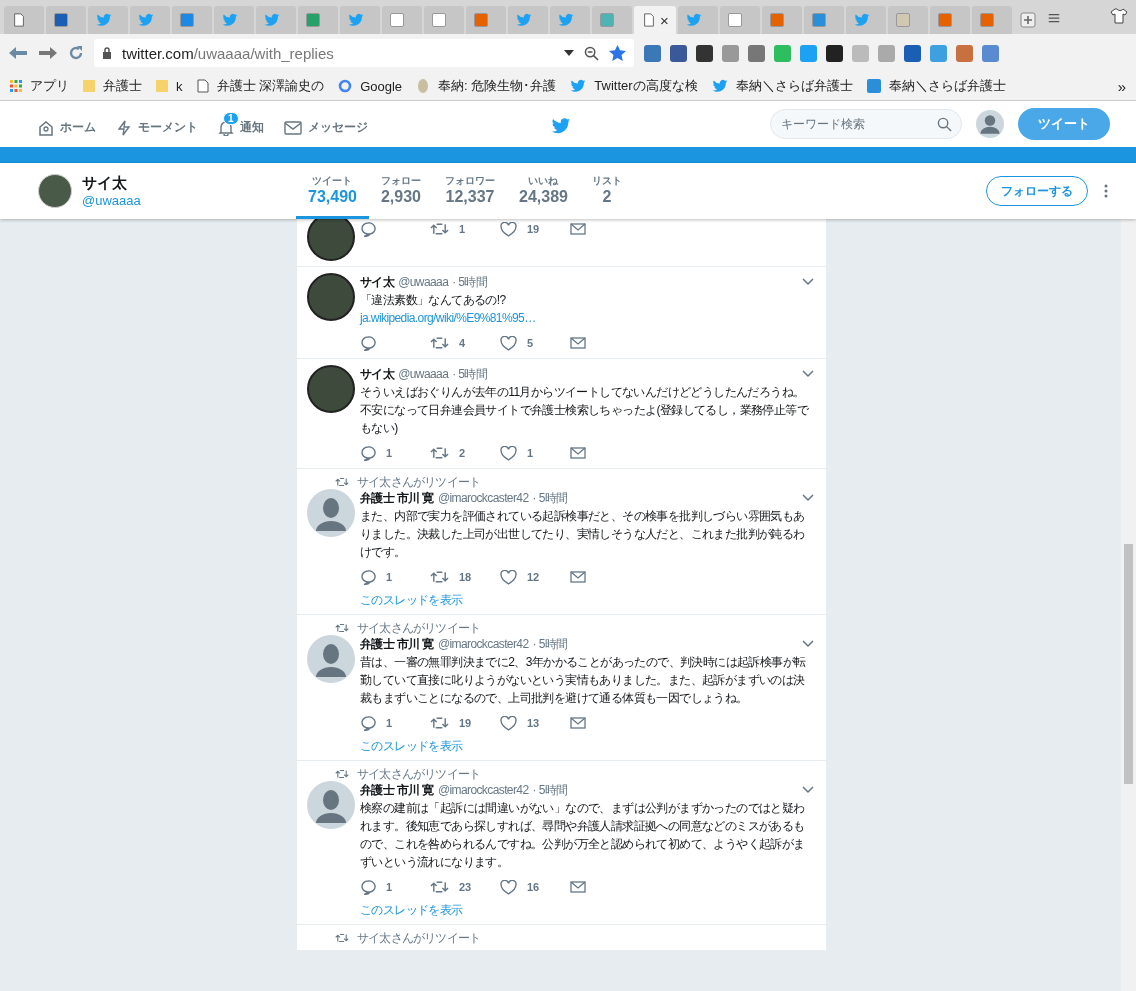  I want to click on profile-stat-tab: フォロワー 12,337, so click(470, 191).